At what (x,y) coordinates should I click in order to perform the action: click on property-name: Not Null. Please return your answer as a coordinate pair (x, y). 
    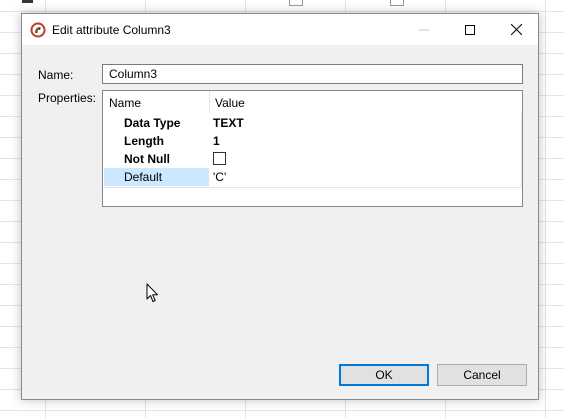
    Looking at the image, I should click on (147, 159).